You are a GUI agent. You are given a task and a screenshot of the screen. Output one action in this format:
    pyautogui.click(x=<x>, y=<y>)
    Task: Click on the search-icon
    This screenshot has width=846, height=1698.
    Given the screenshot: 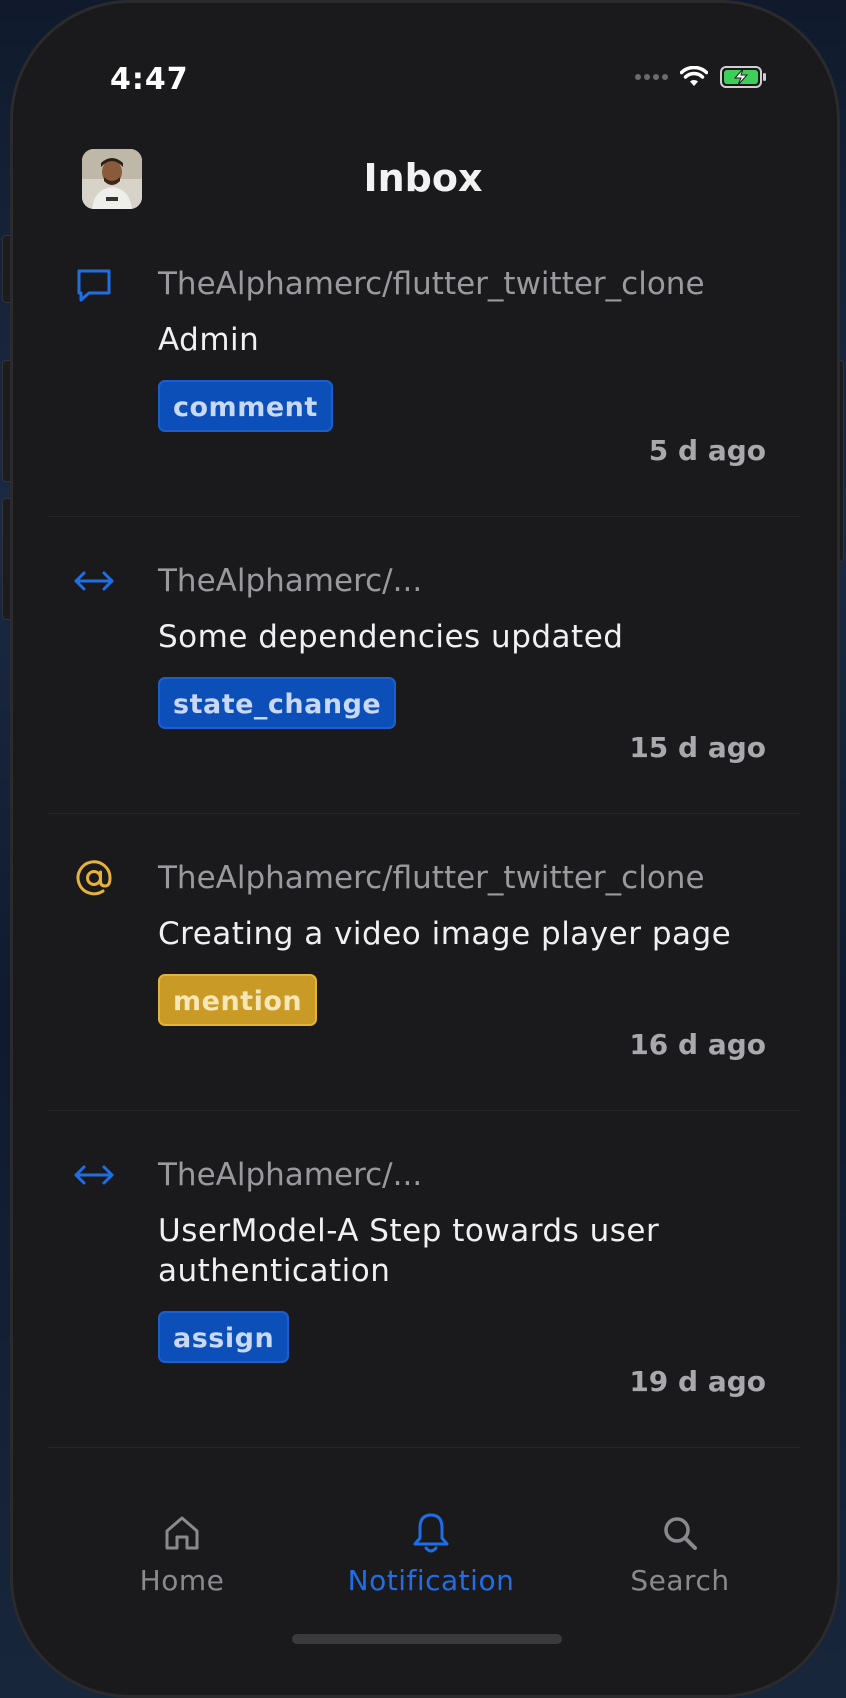 What is the action you would take?
    pyautogui.click(x=680, y=1533)
    